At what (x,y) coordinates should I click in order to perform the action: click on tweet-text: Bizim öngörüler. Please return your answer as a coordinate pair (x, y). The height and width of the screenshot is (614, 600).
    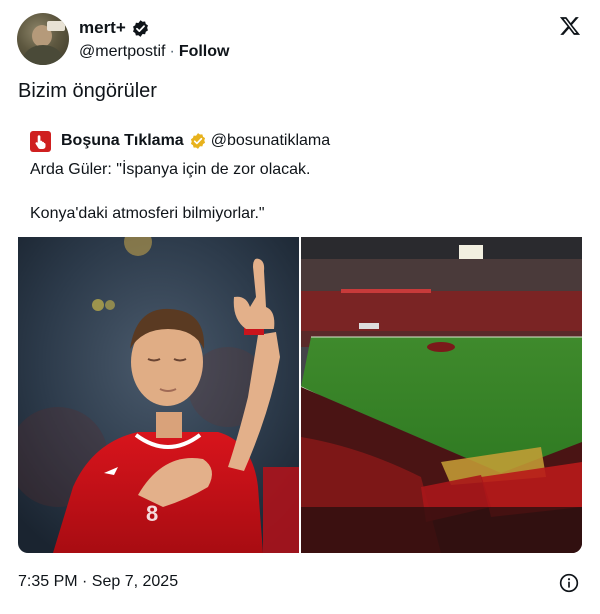
    Looking at the image, I should click on (87, 91).